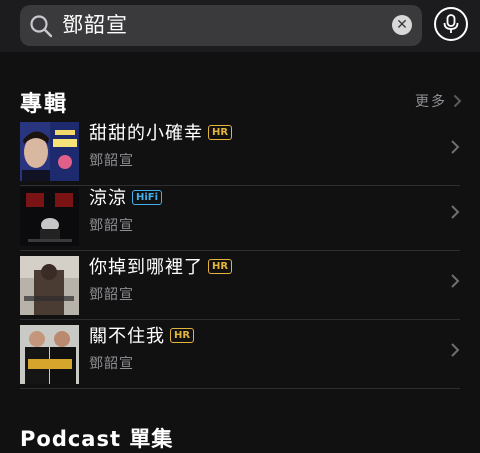 This screenshot has height=453, width=480. What do you see at coordinates (95, 25) in the screenshot?
I see `search-input: 鄧韶宣` at bounding box center [95, 25].